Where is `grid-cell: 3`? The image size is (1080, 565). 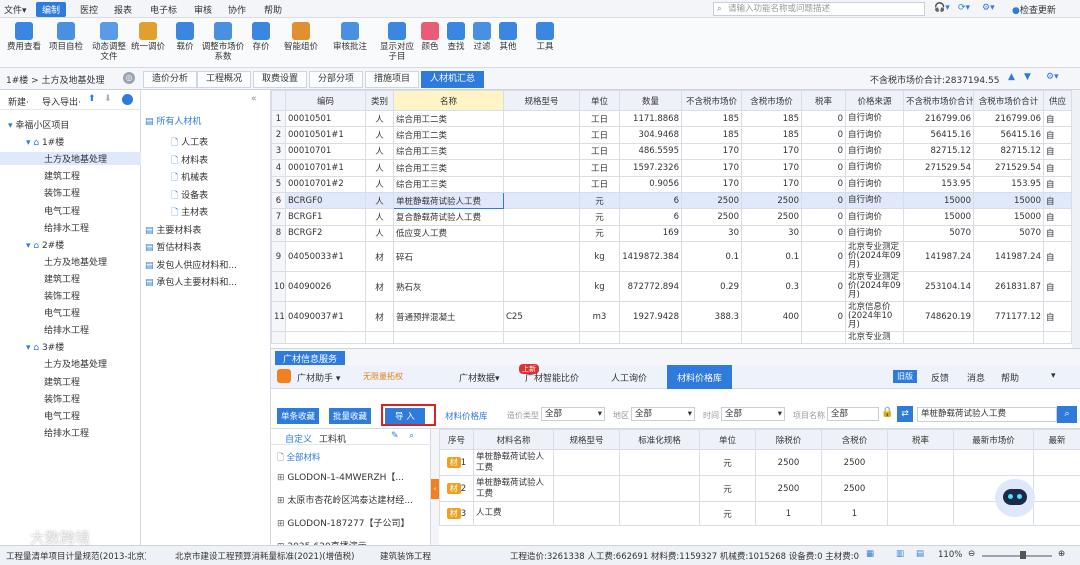
grid-cell: 3 is located at coordinates (278, 151).